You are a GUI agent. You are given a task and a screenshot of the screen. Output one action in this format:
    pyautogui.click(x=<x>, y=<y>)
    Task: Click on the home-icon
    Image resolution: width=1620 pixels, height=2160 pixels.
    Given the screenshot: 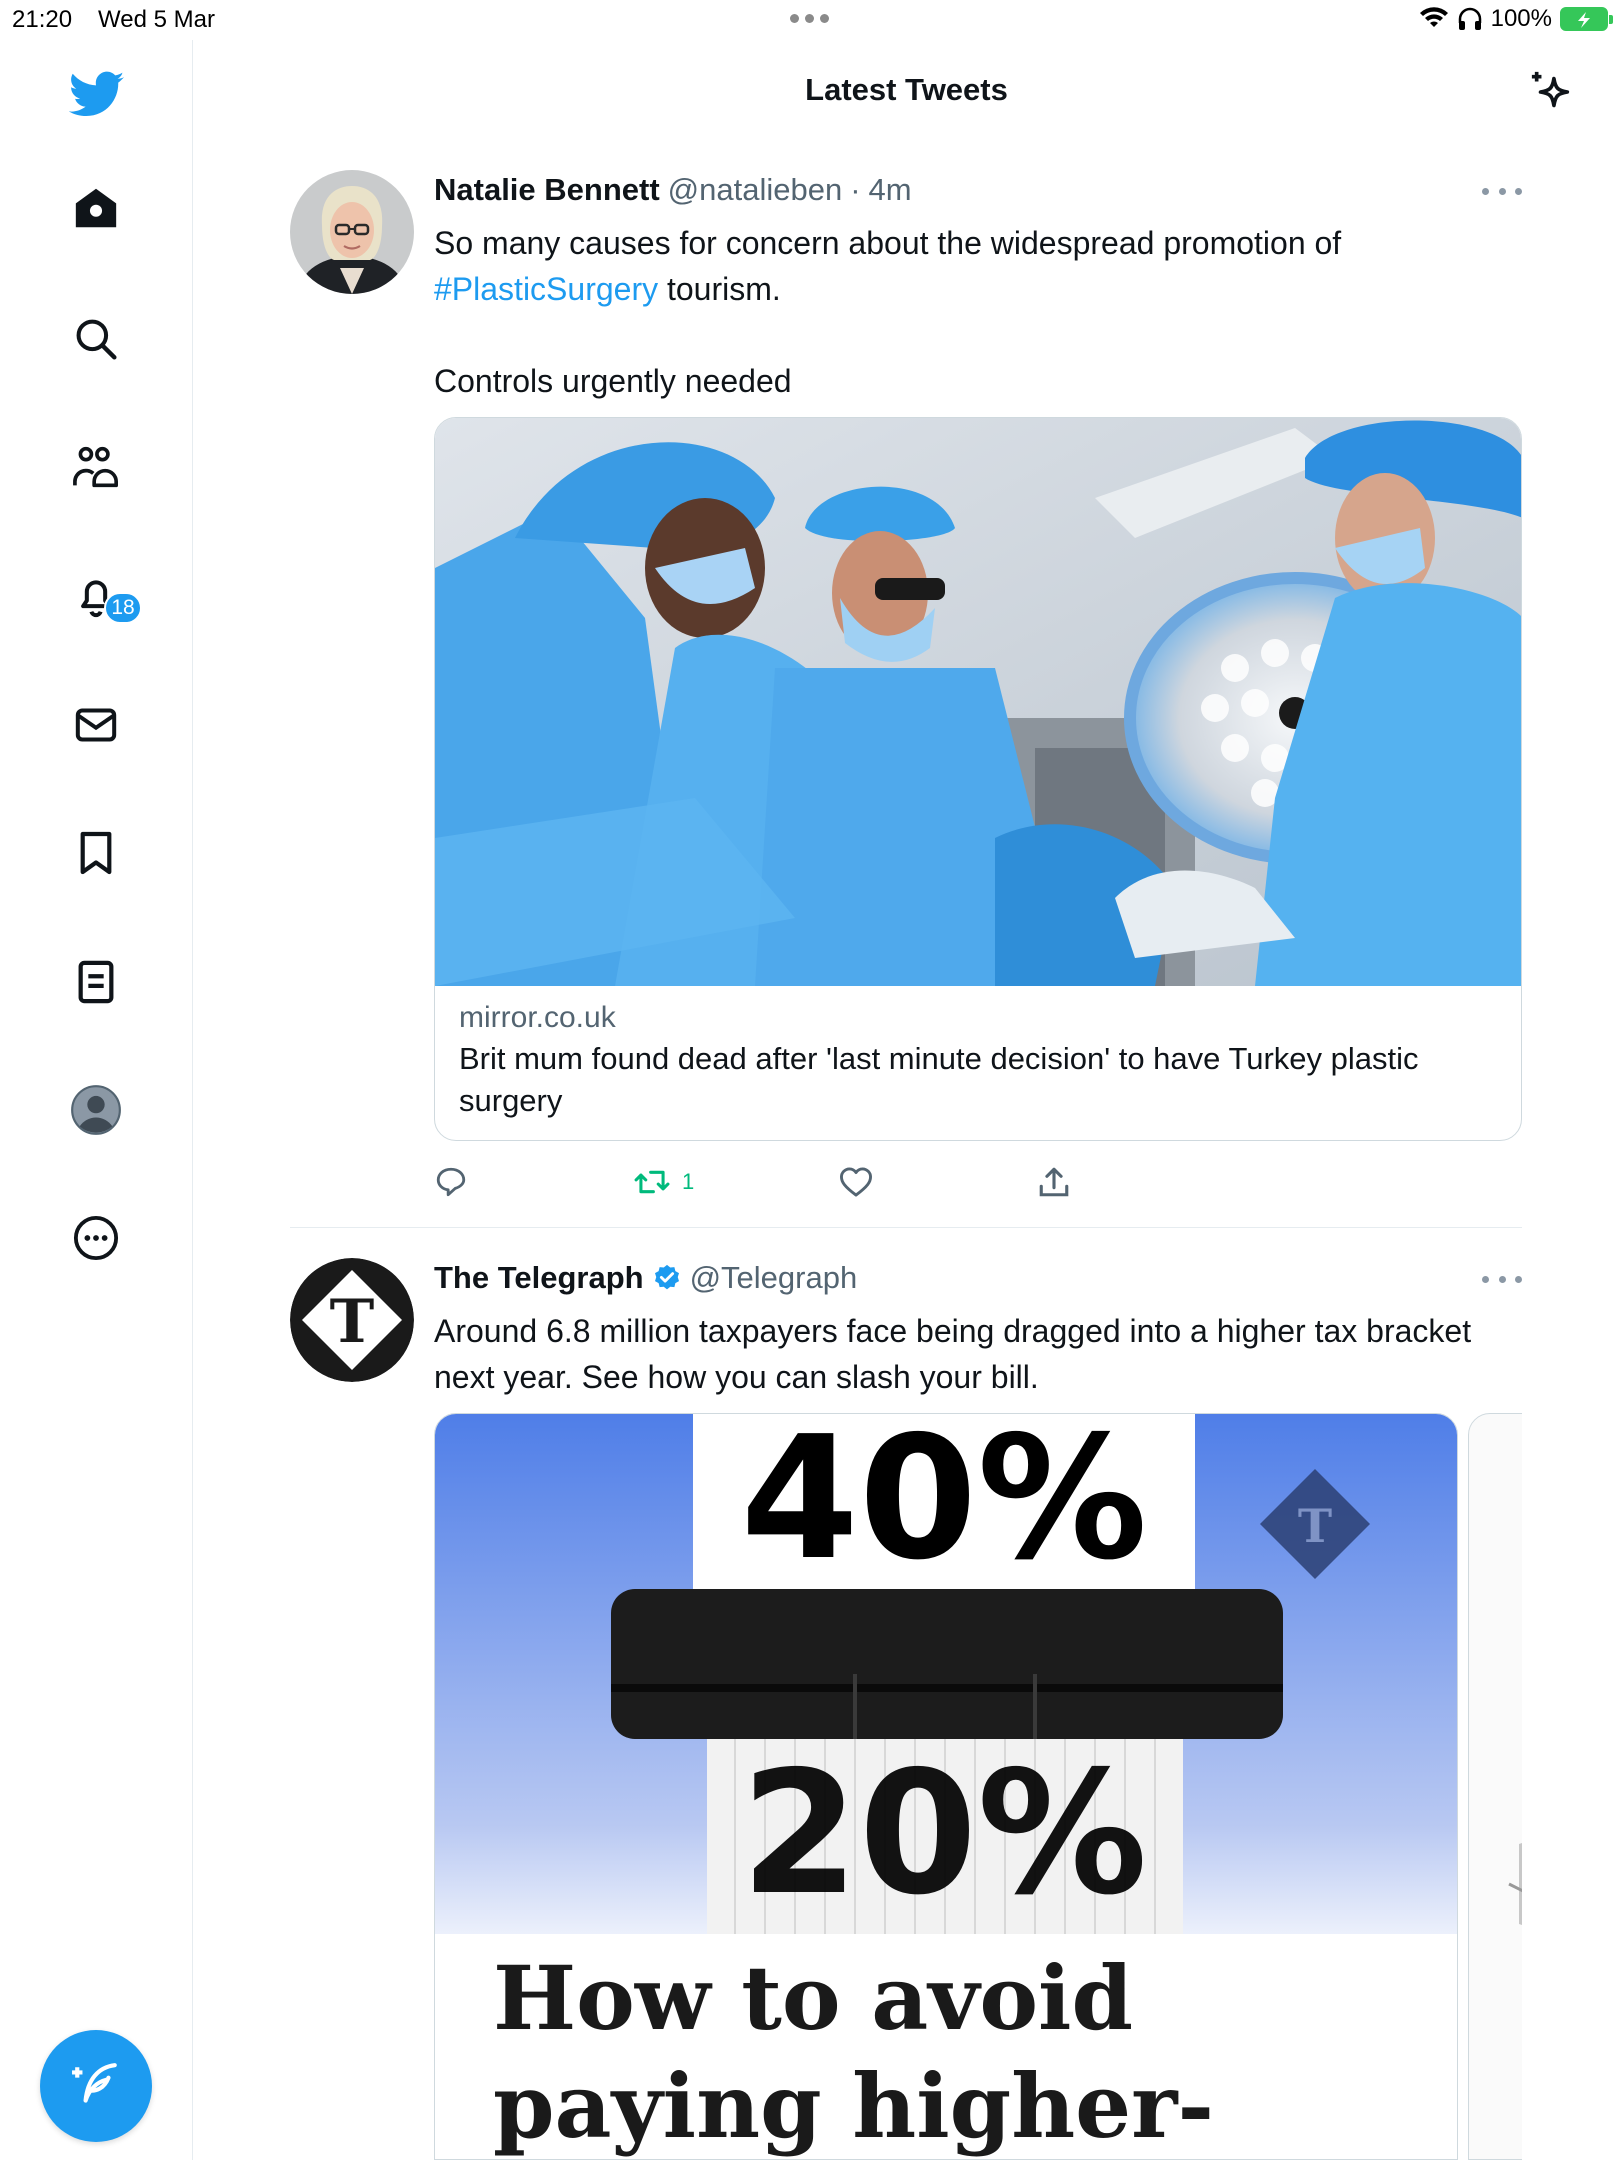 What is the action you would take?
    pyautogui.click(x=96, y=208)
    